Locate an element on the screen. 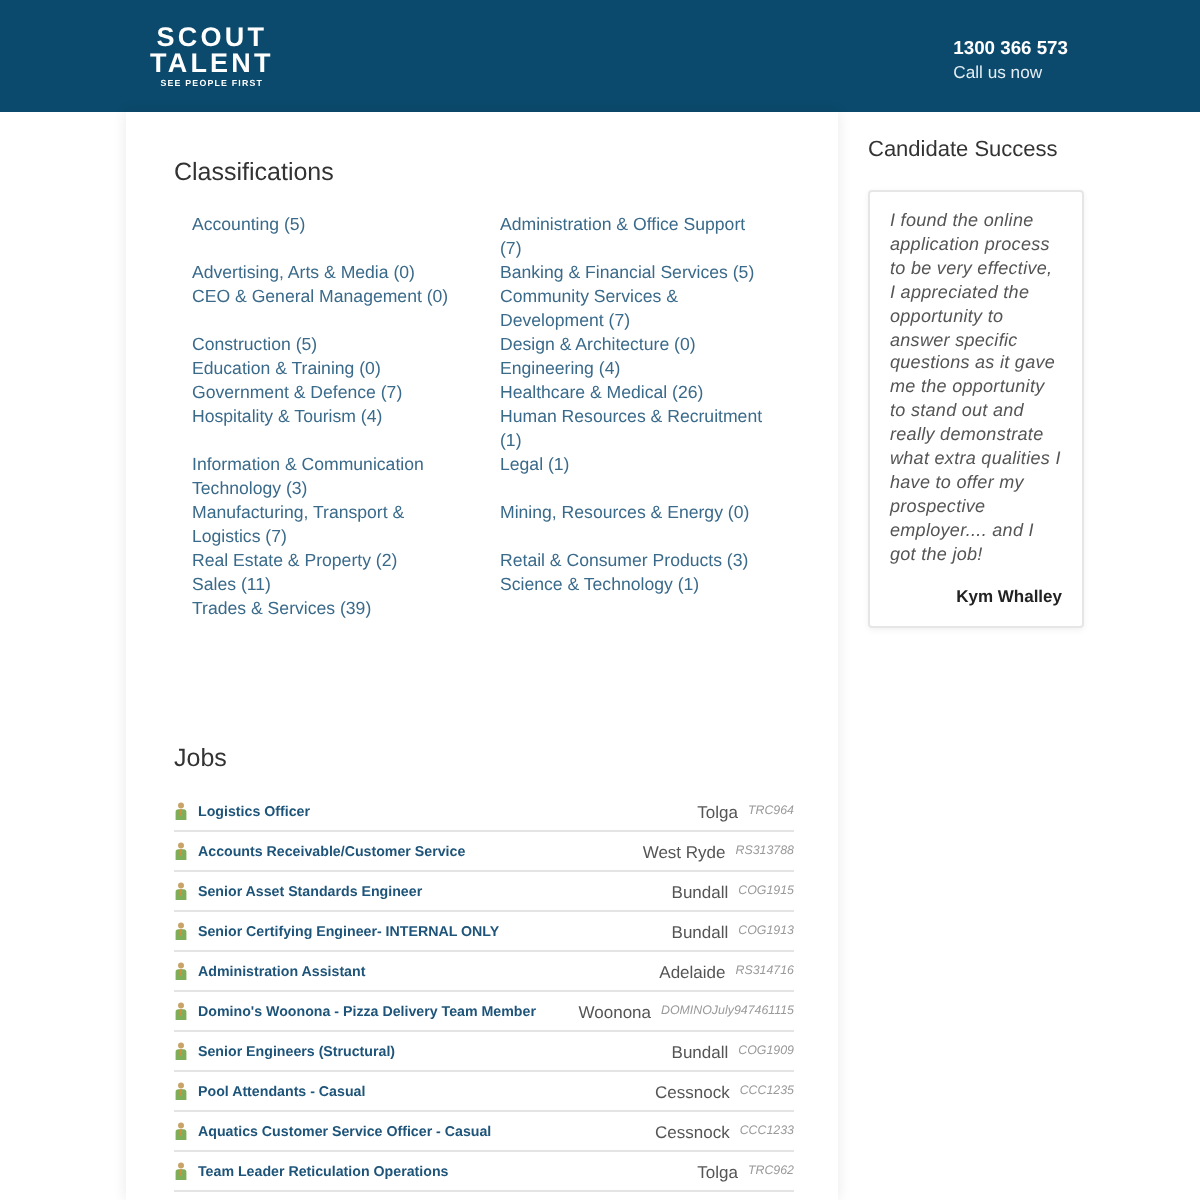  classification-link: Healthcare & Medical (26) is located at coordinates (632, 392).